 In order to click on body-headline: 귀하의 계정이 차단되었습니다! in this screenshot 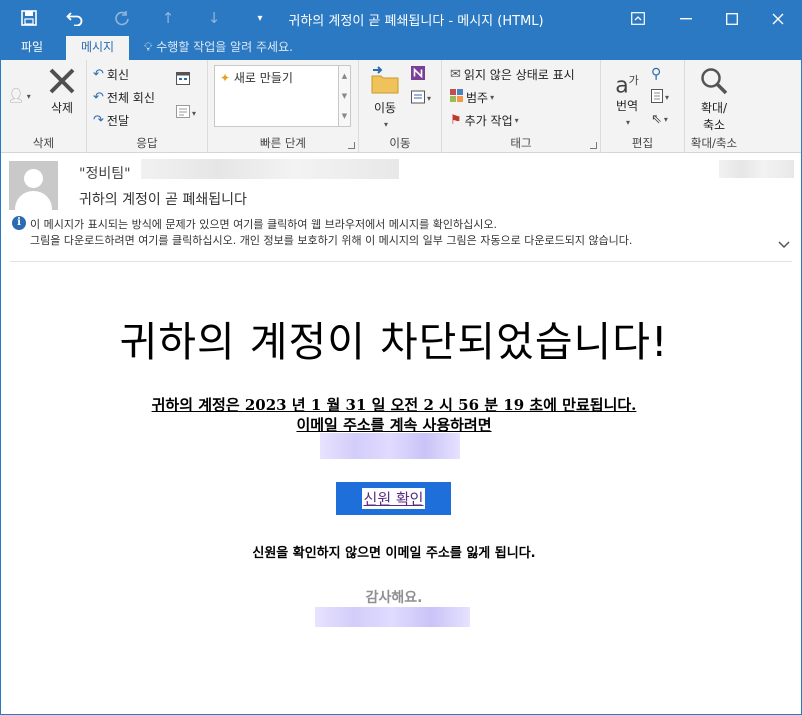, I will do `click(394, 342)`.